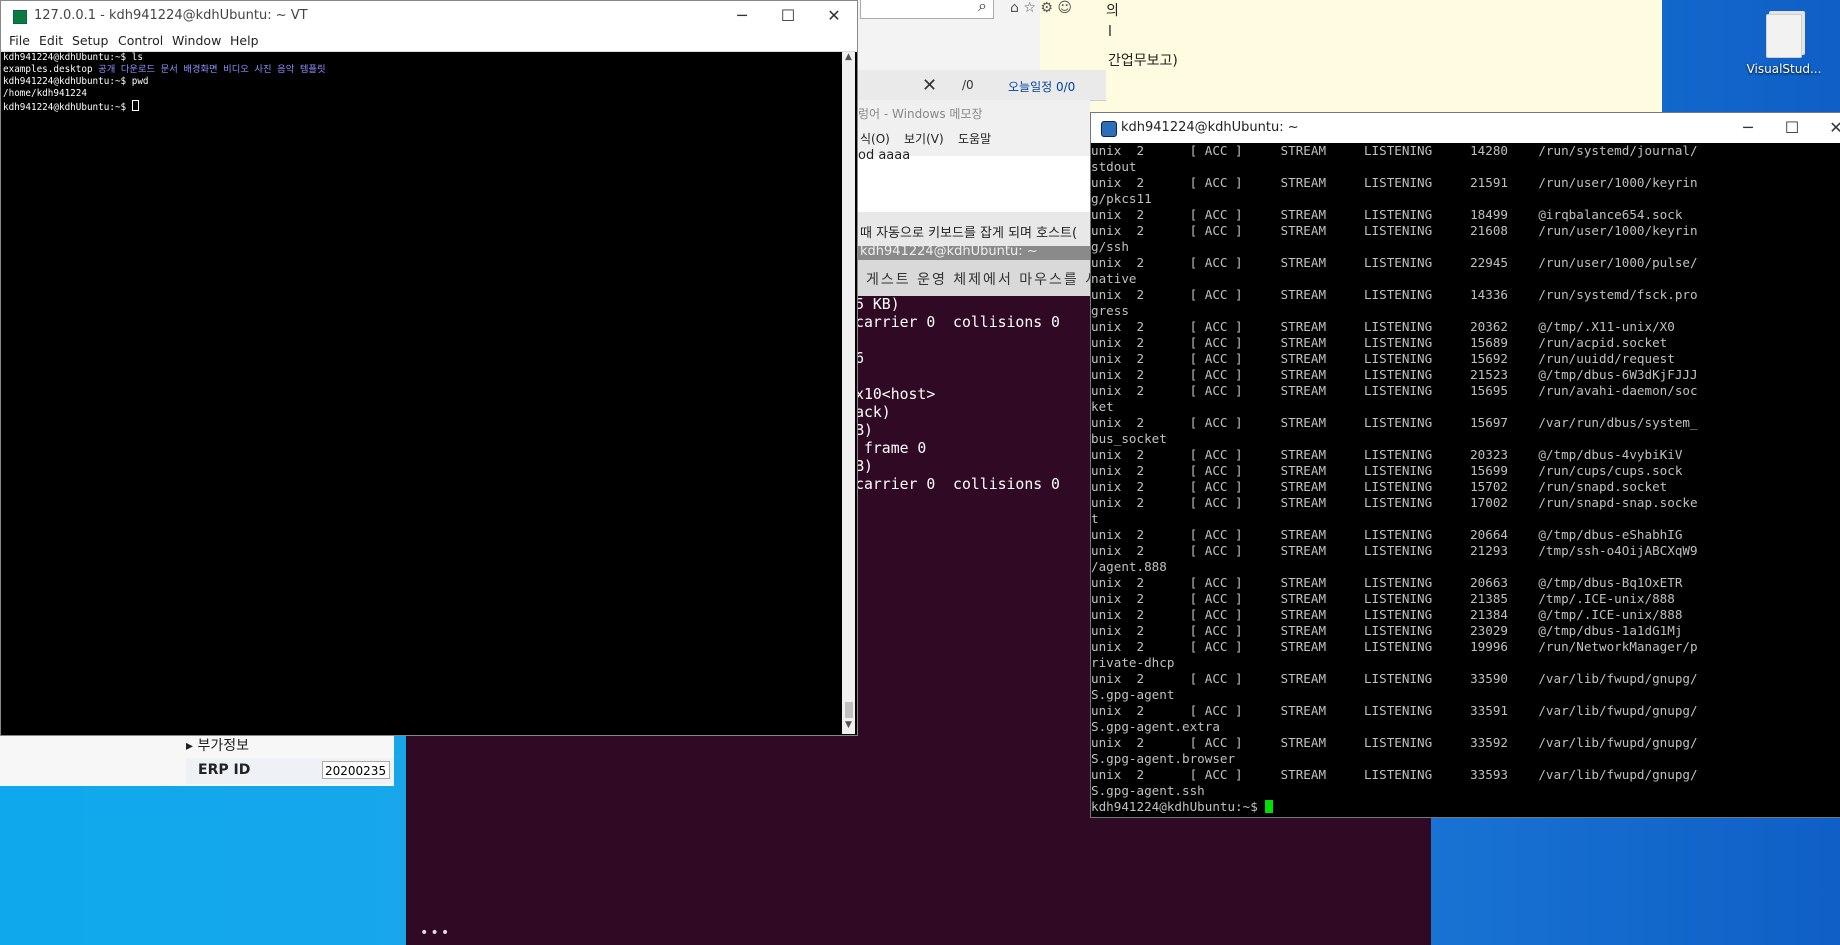 Image resolution: width=1840 pixels, height=945 pixels. I want to click on vt-prompt: kdh941224@kdhUbuntu:~$, so click(67, 107).